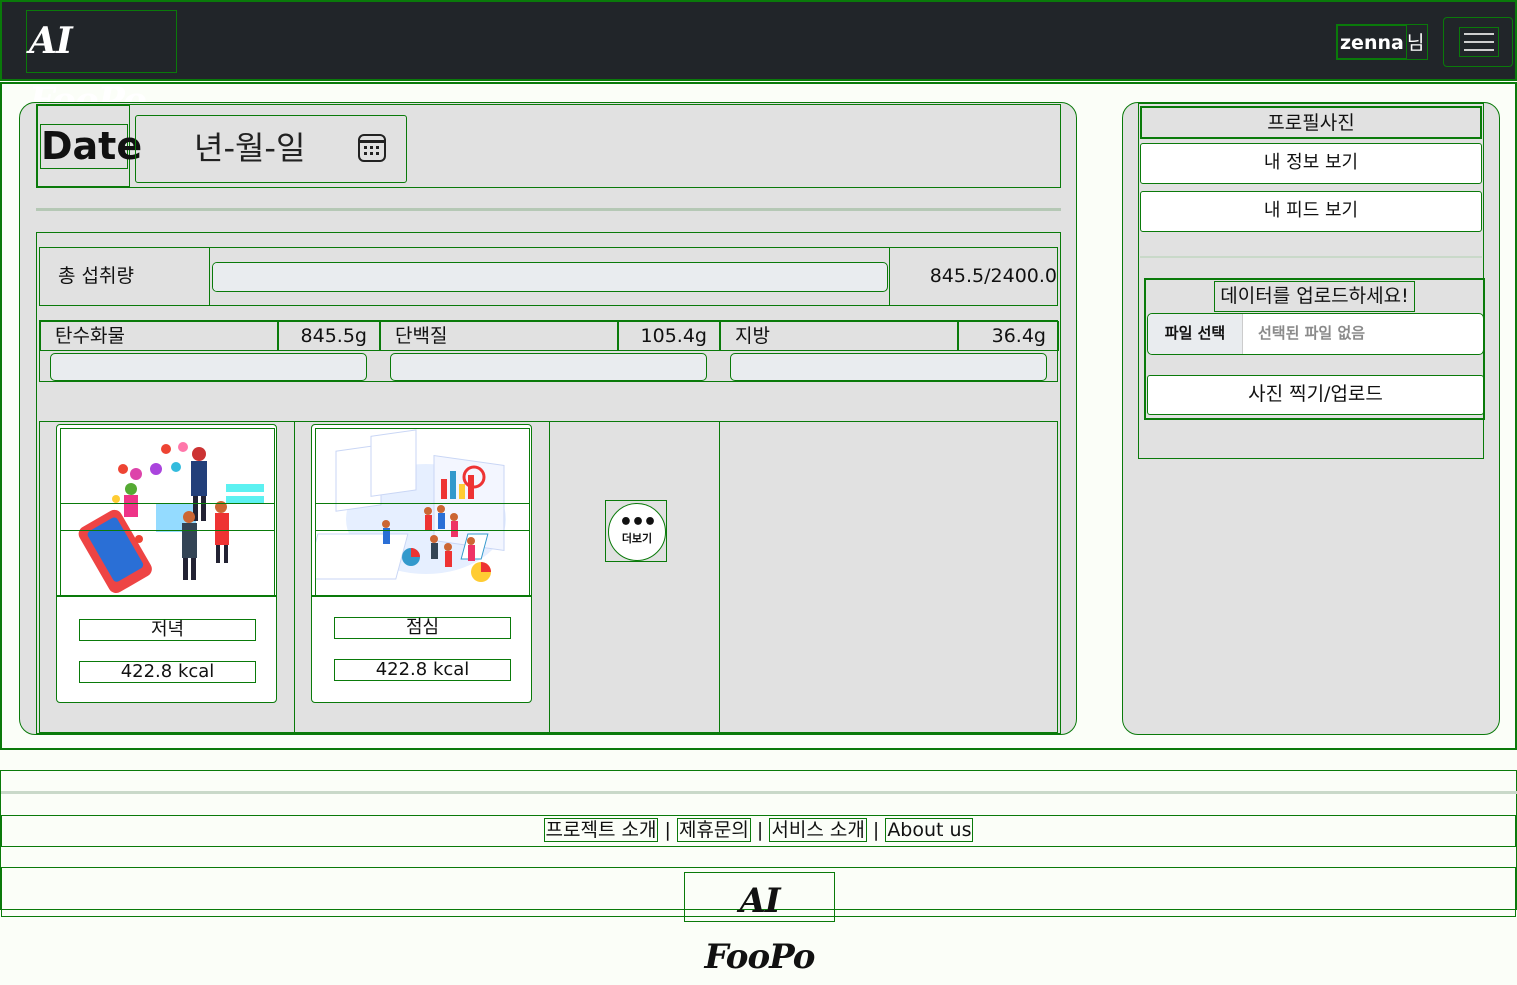 The width and height of the screenshot is (1517, 985). Describe the element at coordinates (1008, 336) in the screenshot. I see `macro-fat-value: 36.4g` at that location.